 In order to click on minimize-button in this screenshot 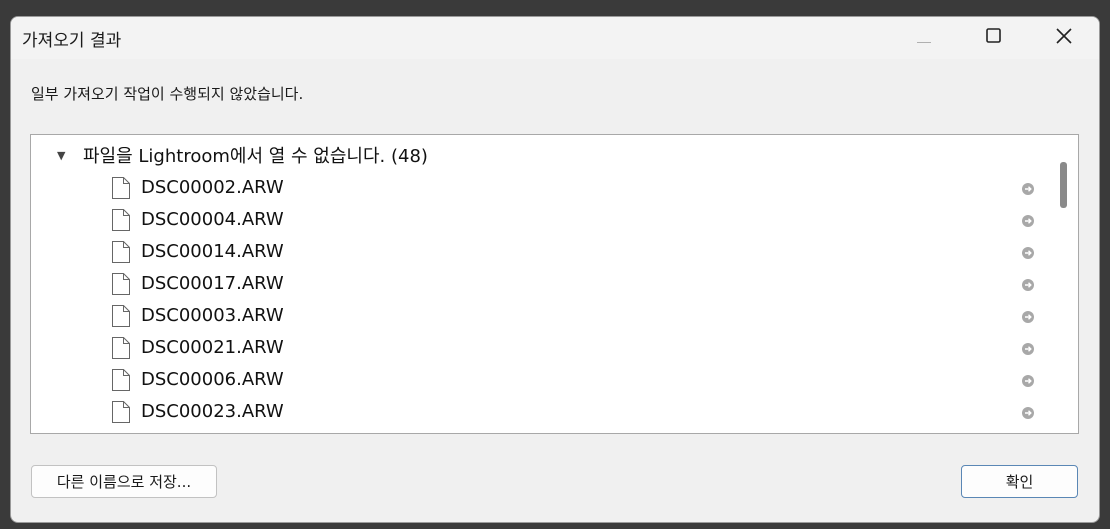, I will do `click(924, 38)`.